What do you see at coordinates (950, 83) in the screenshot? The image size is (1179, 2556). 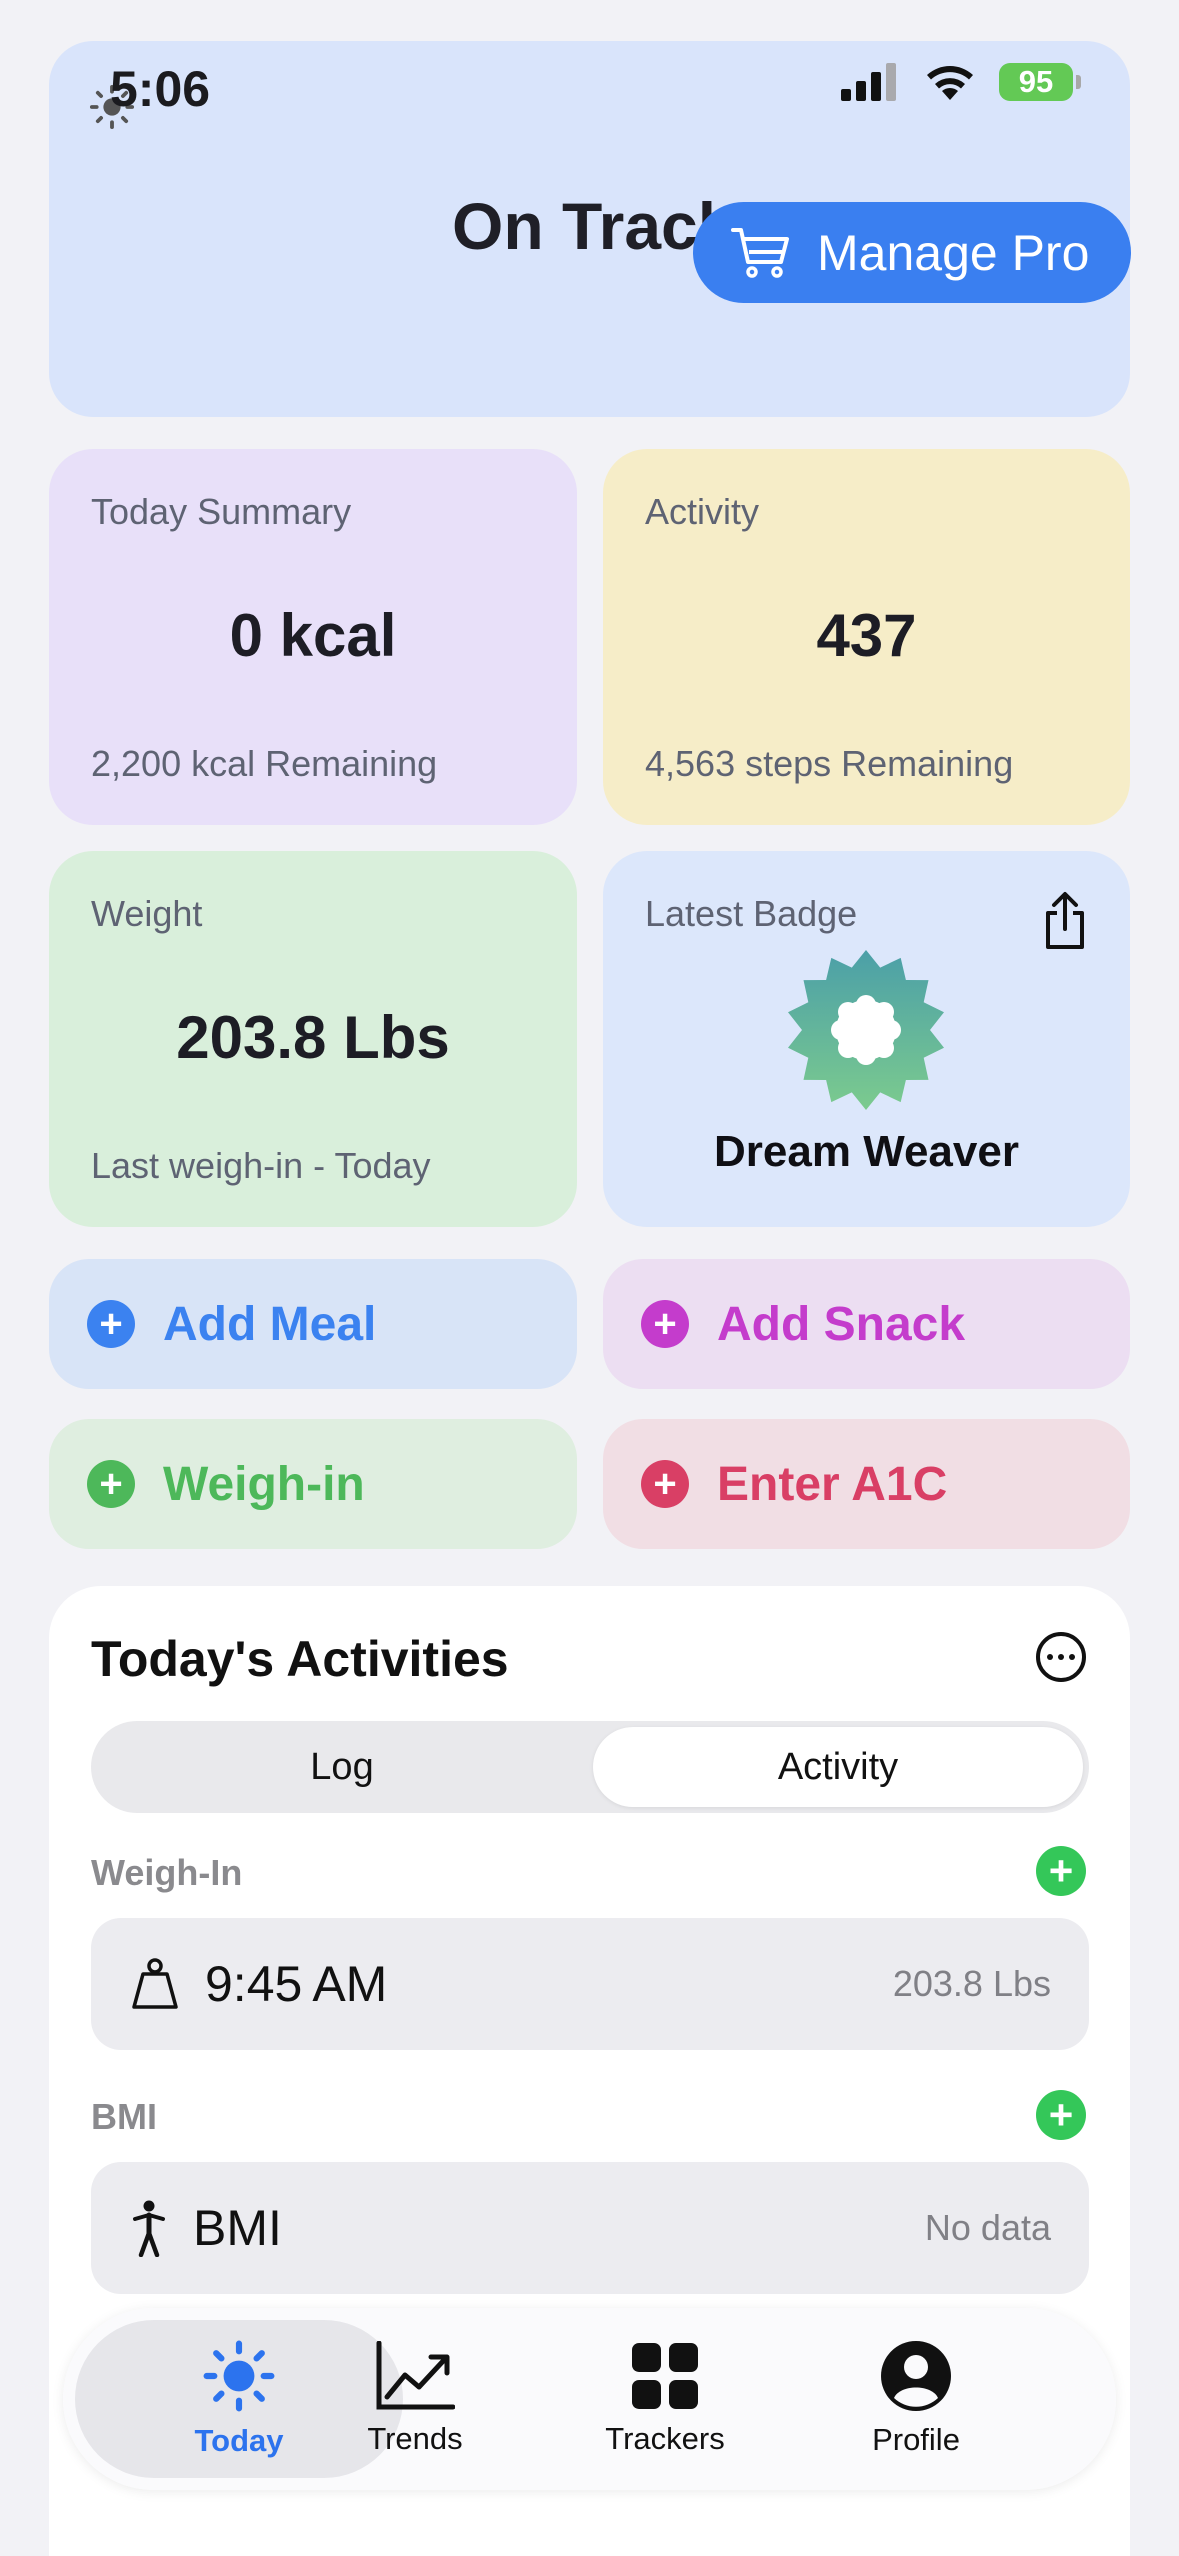 I see `wifi-icon` at bounding box center [950, 83].